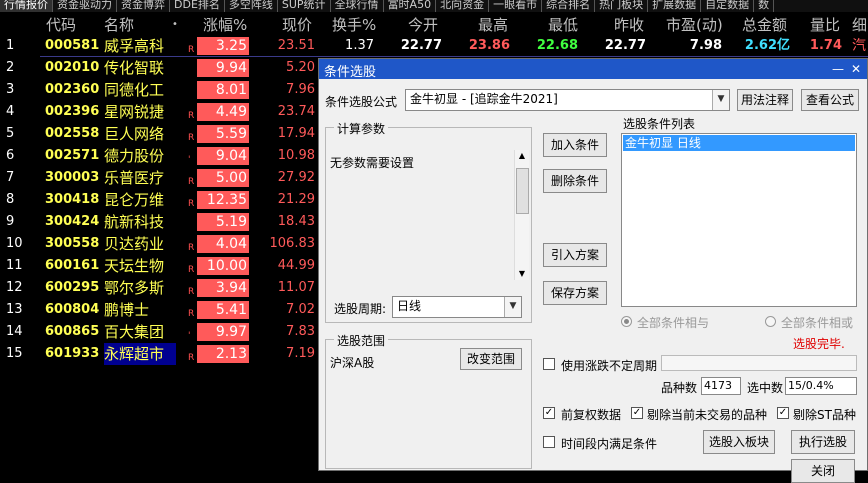  I want to click on stock-name: 昆仑万维, so click(134, 200).